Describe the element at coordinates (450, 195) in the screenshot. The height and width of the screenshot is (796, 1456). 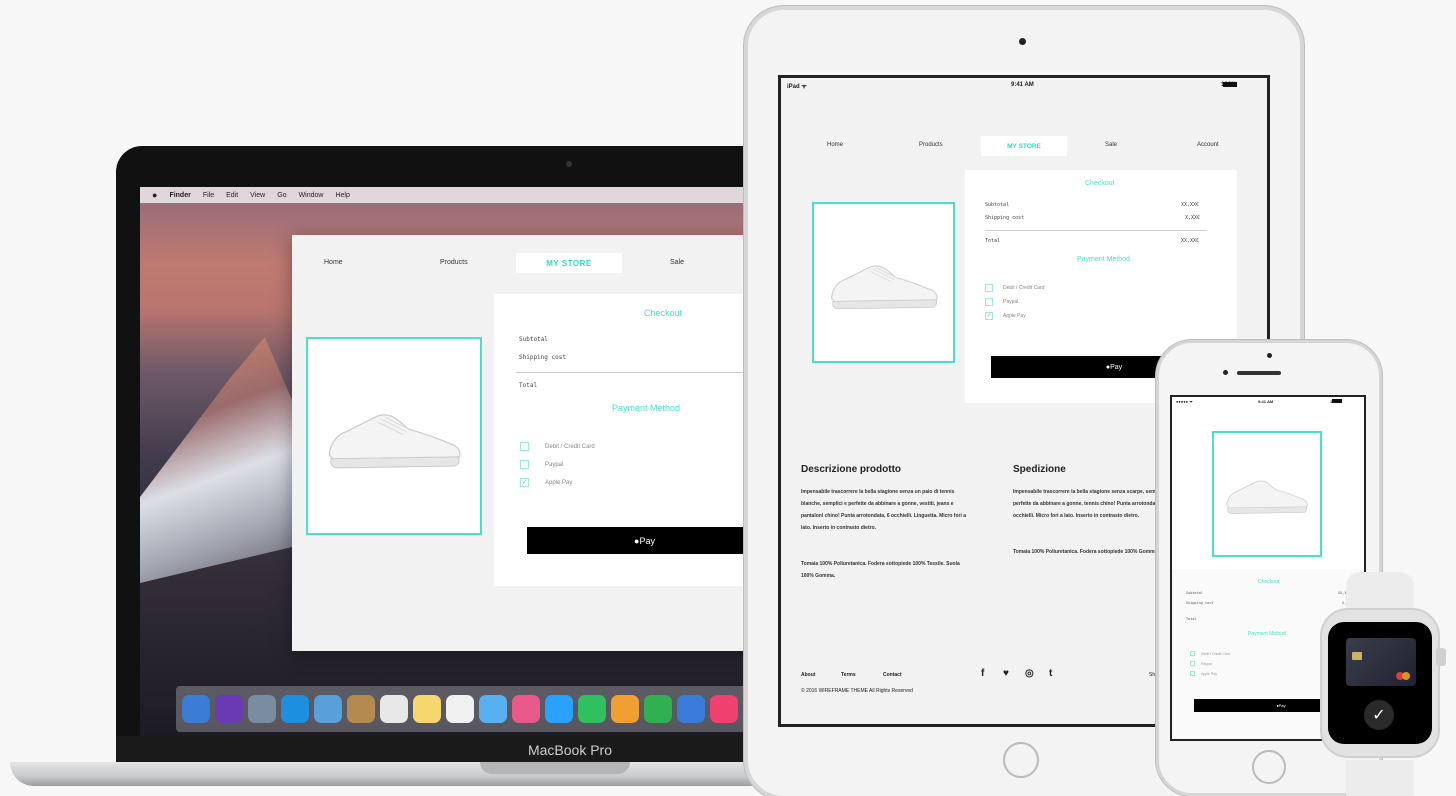
I see `mac-menubar: ● Finder File Edit View Go Window Help` at that location.